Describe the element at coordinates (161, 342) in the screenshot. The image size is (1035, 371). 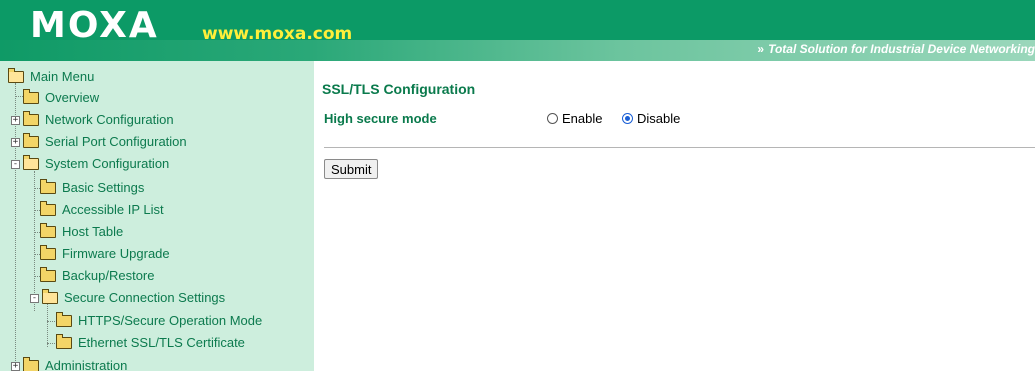
I see `sidebar-item-label: Ethernet SSL/TLS Certificate` at that location.